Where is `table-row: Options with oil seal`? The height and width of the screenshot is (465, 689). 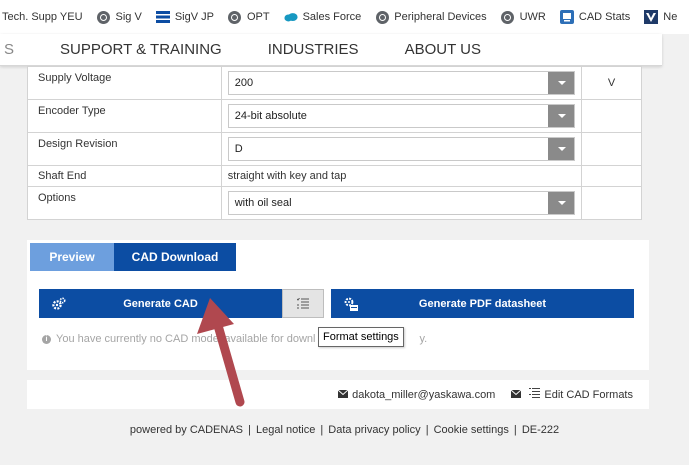 table-row: Options with oil seal is located at coordinates (334, 203).